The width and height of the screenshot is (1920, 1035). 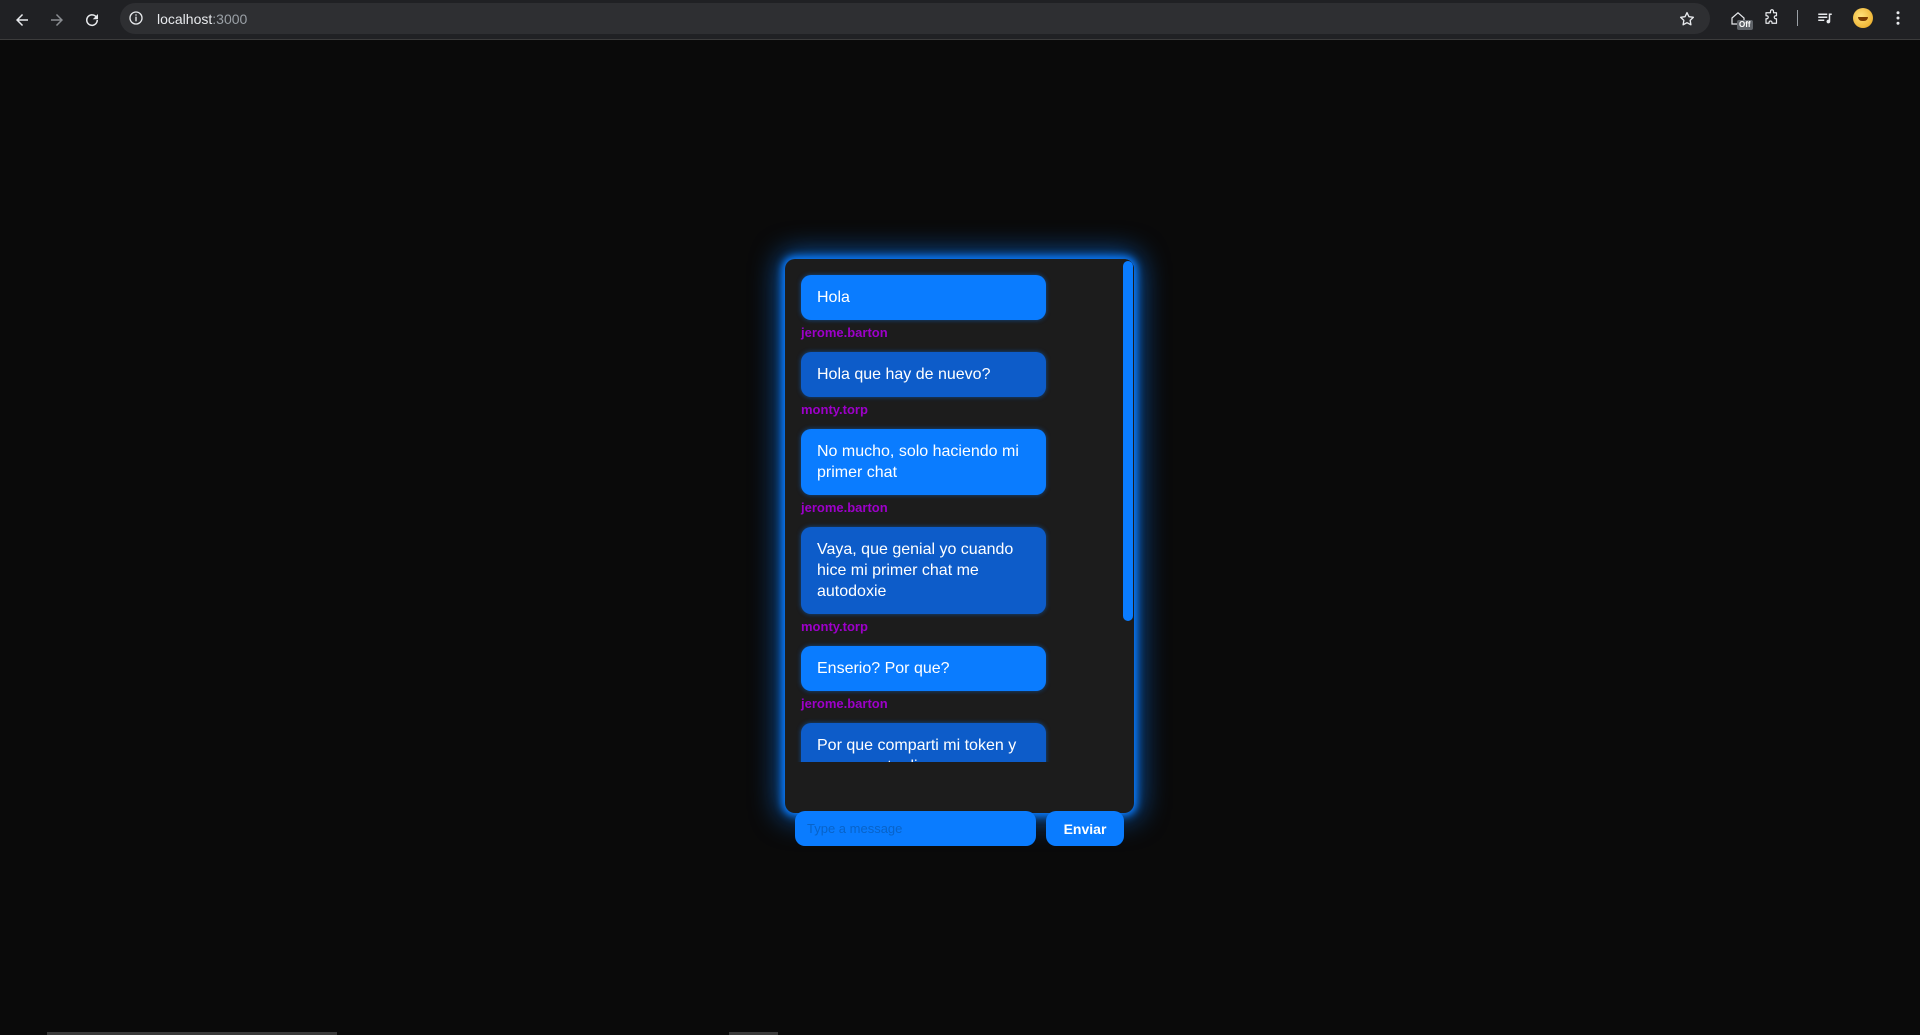 I want to click on toolbar-divider, so click(x=1797, y=18).